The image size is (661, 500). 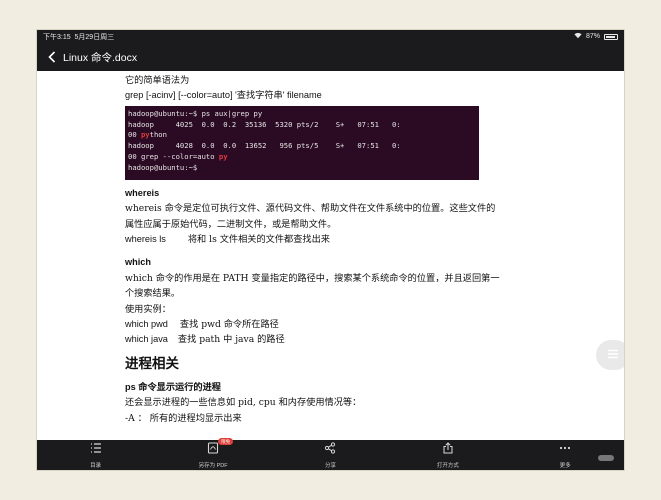 I want to click on more-icon, so click(x=565, y=450).